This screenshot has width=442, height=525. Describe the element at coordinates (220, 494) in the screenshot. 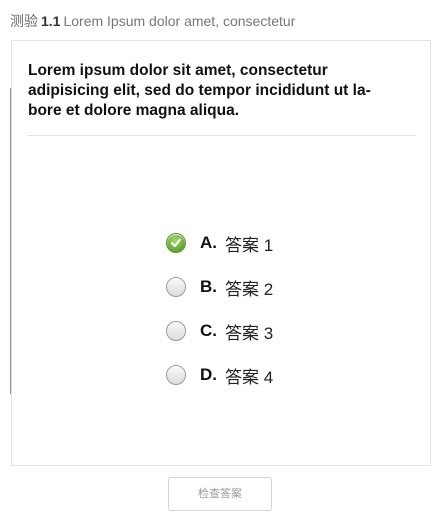

I see `check-answer-button: 检查答案` at that location.